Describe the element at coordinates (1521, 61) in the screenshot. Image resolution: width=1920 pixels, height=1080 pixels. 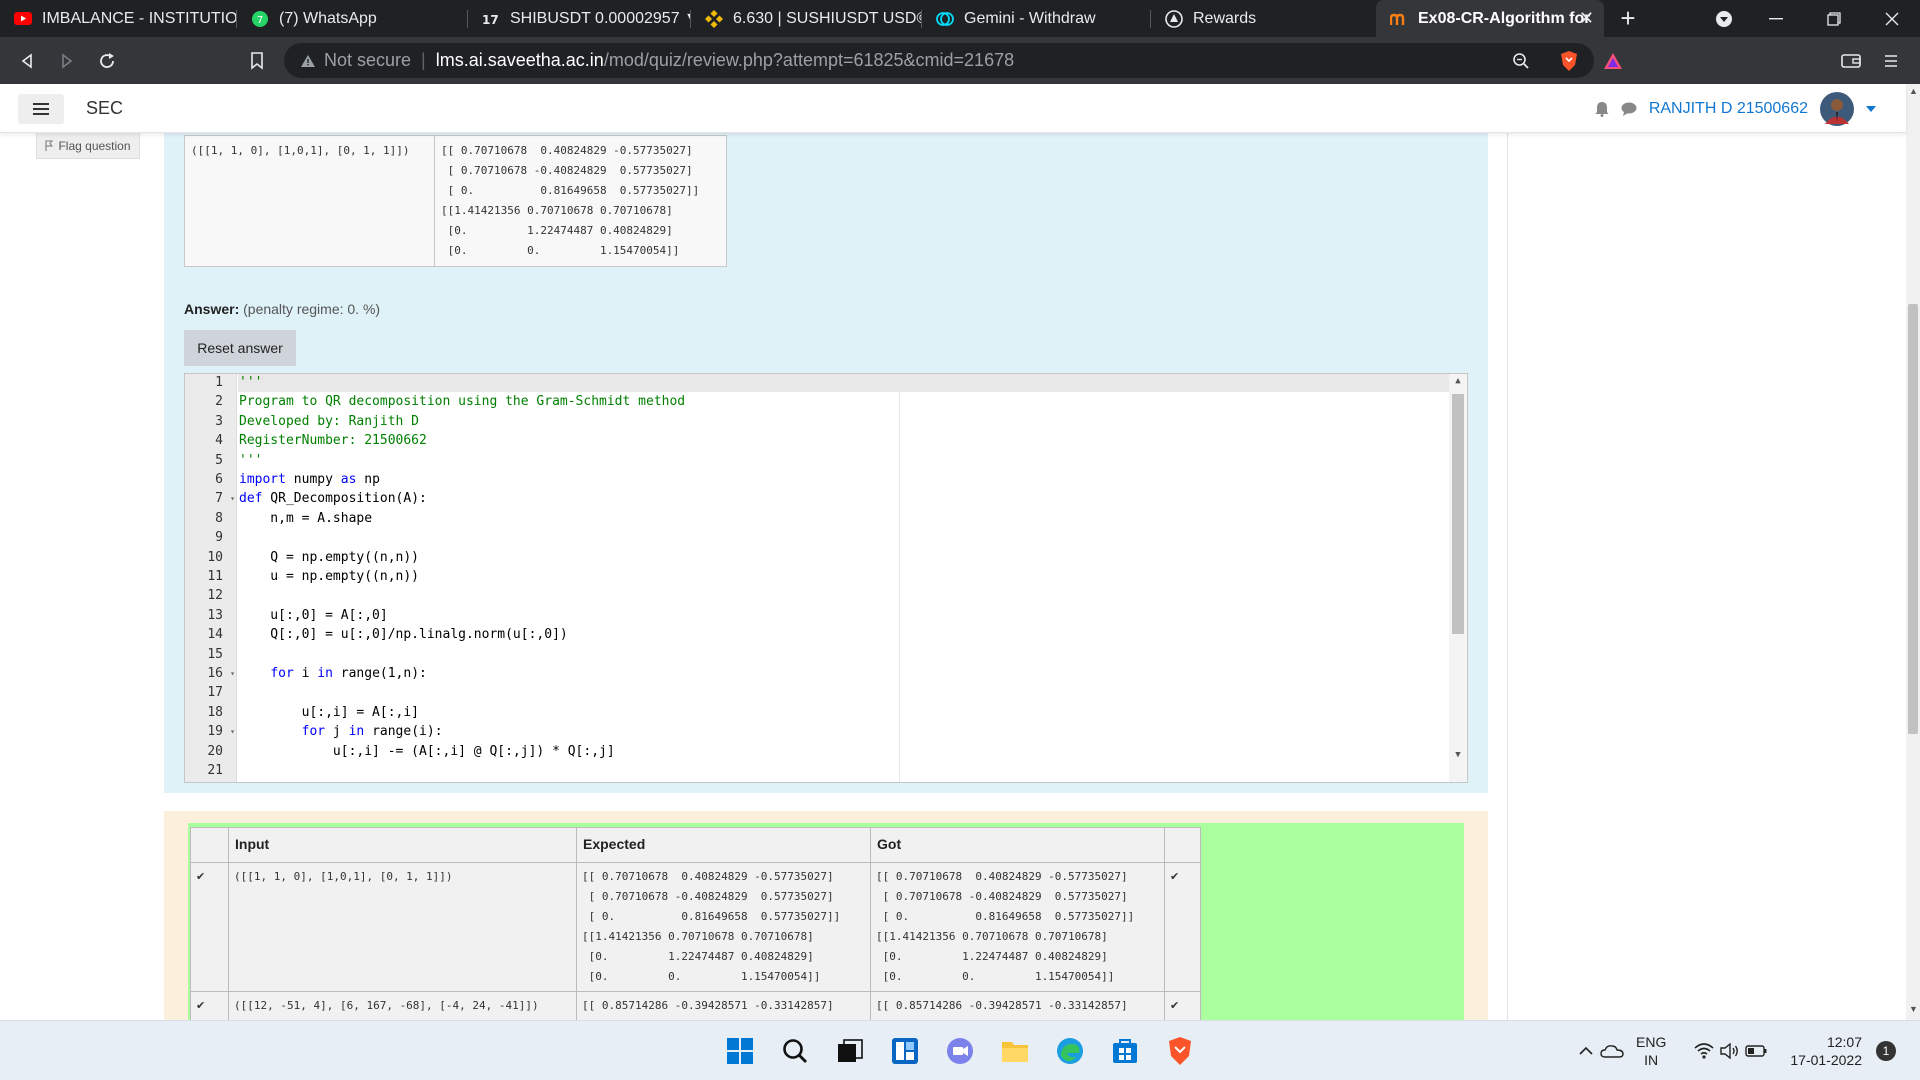
I see `zoom-icon` at that location.